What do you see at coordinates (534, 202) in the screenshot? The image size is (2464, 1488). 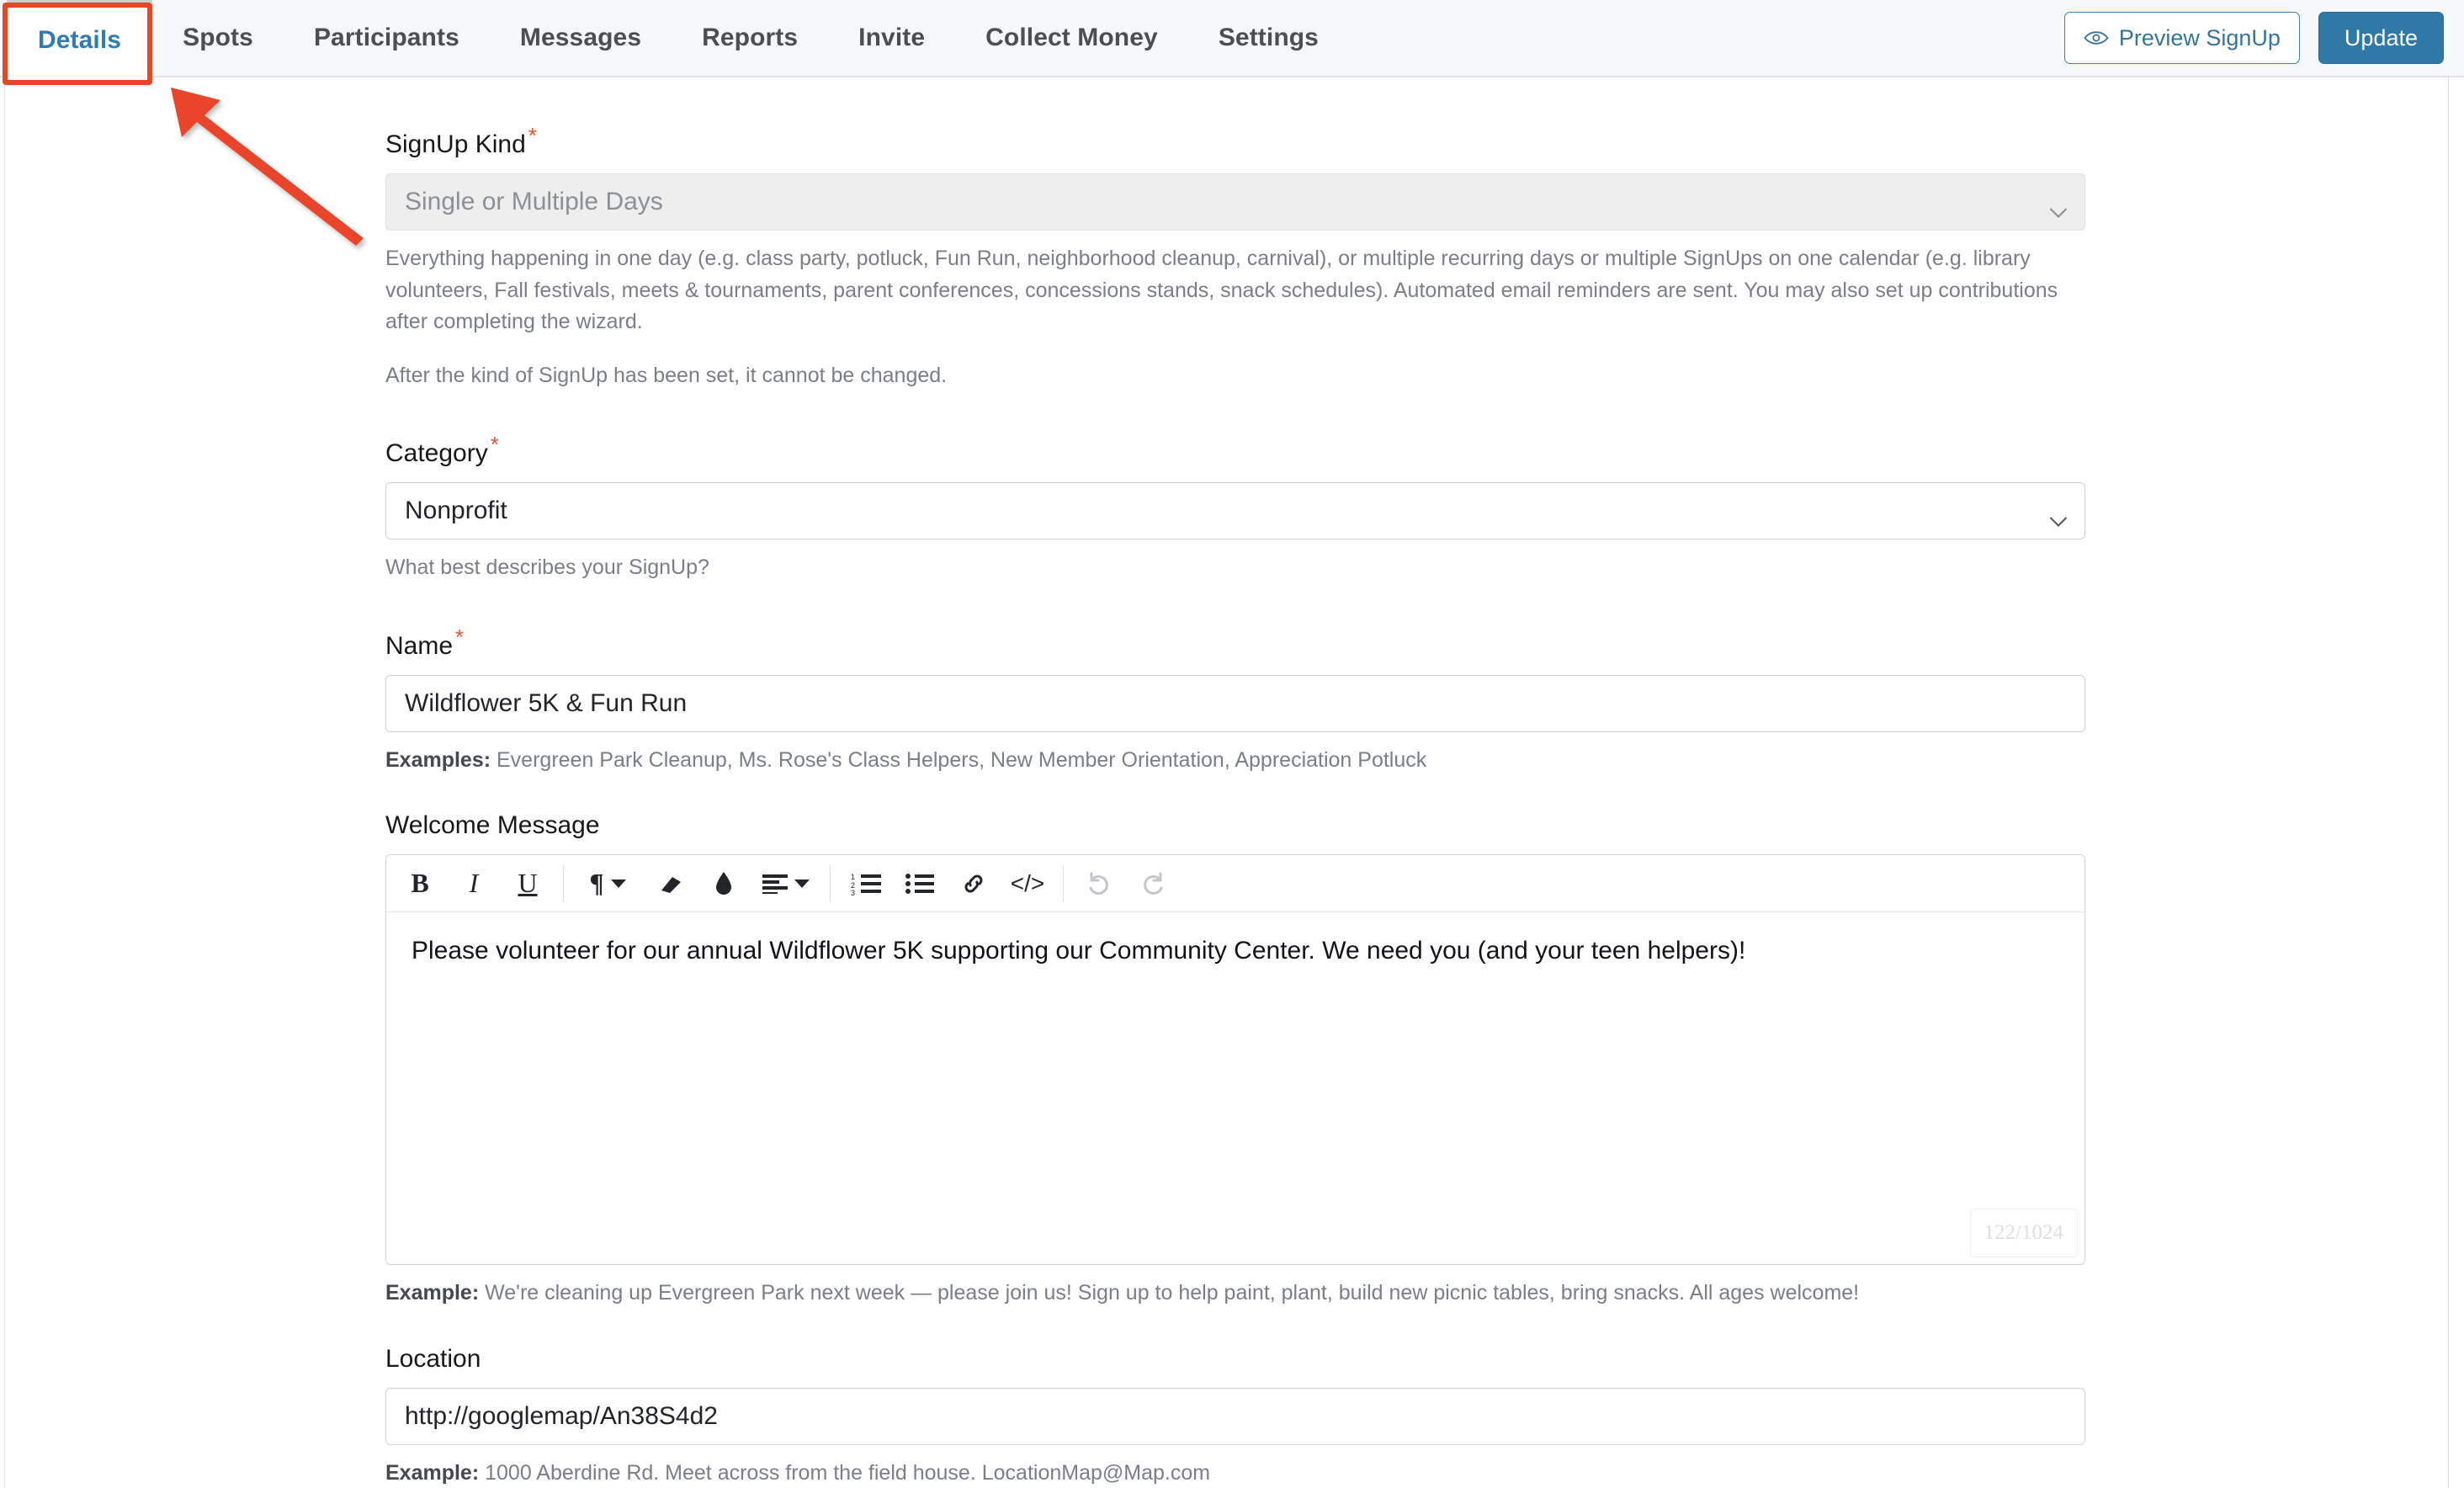 I see `signup-kind-value: Single or Multiple Days` at bounding box center [534, 202].